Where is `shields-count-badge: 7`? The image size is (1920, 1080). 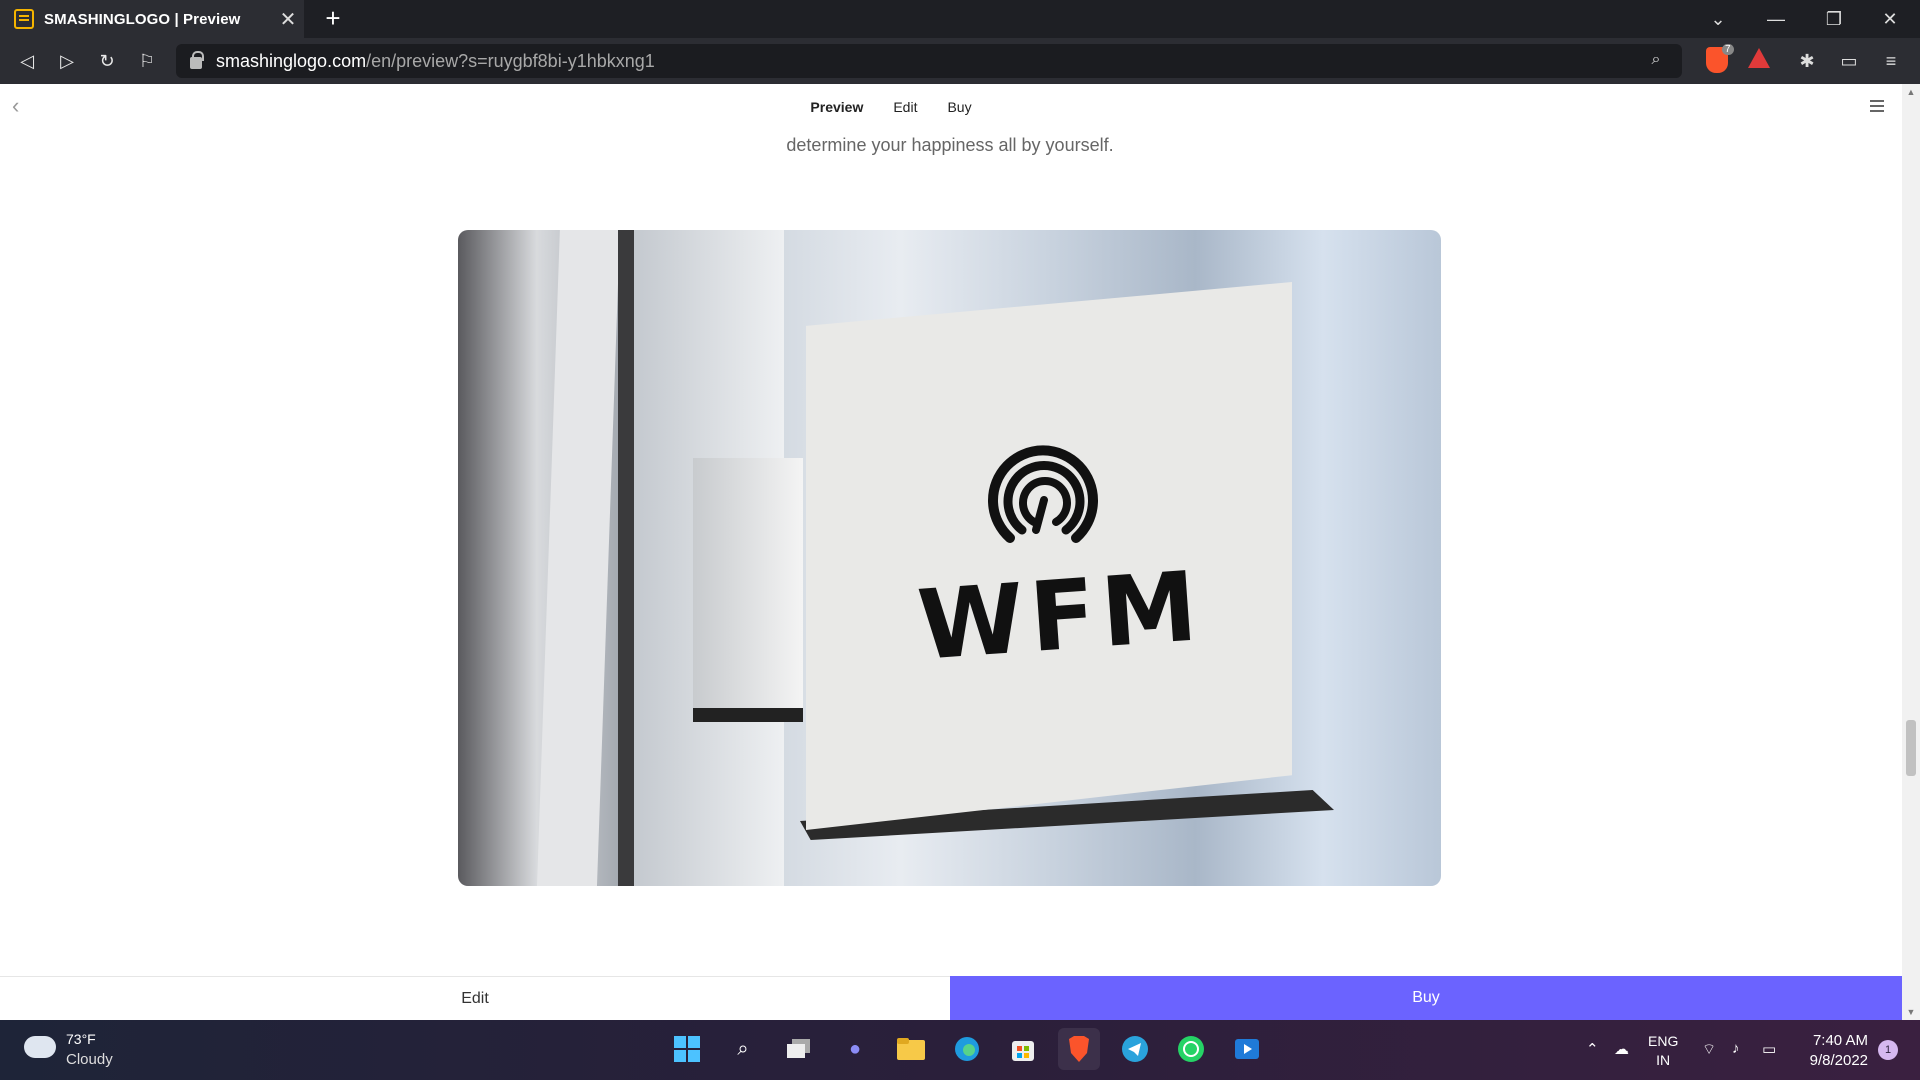 shields-count-badge: 7 is located at coordinates (1728, 49).